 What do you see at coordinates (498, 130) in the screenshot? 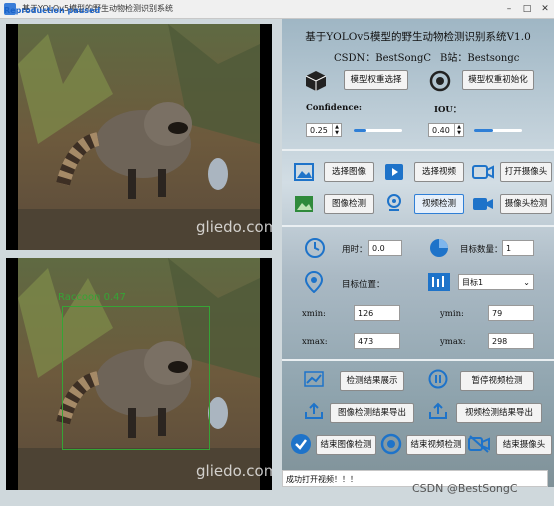
I see `iou-slider` at bounding box center [498, 130].